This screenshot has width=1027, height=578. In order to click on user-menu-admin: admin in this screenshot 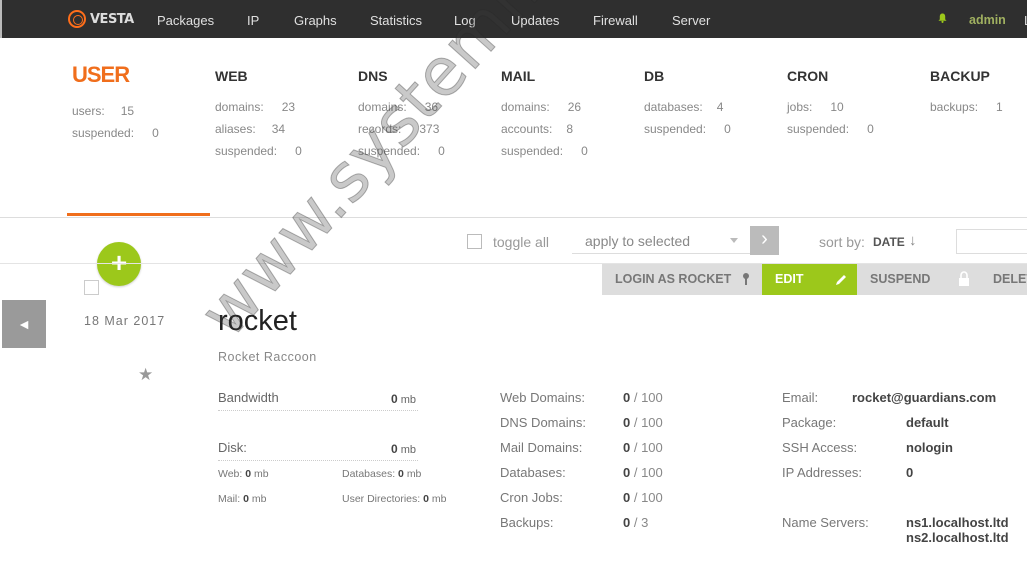, I will do `click(987, 20)`.